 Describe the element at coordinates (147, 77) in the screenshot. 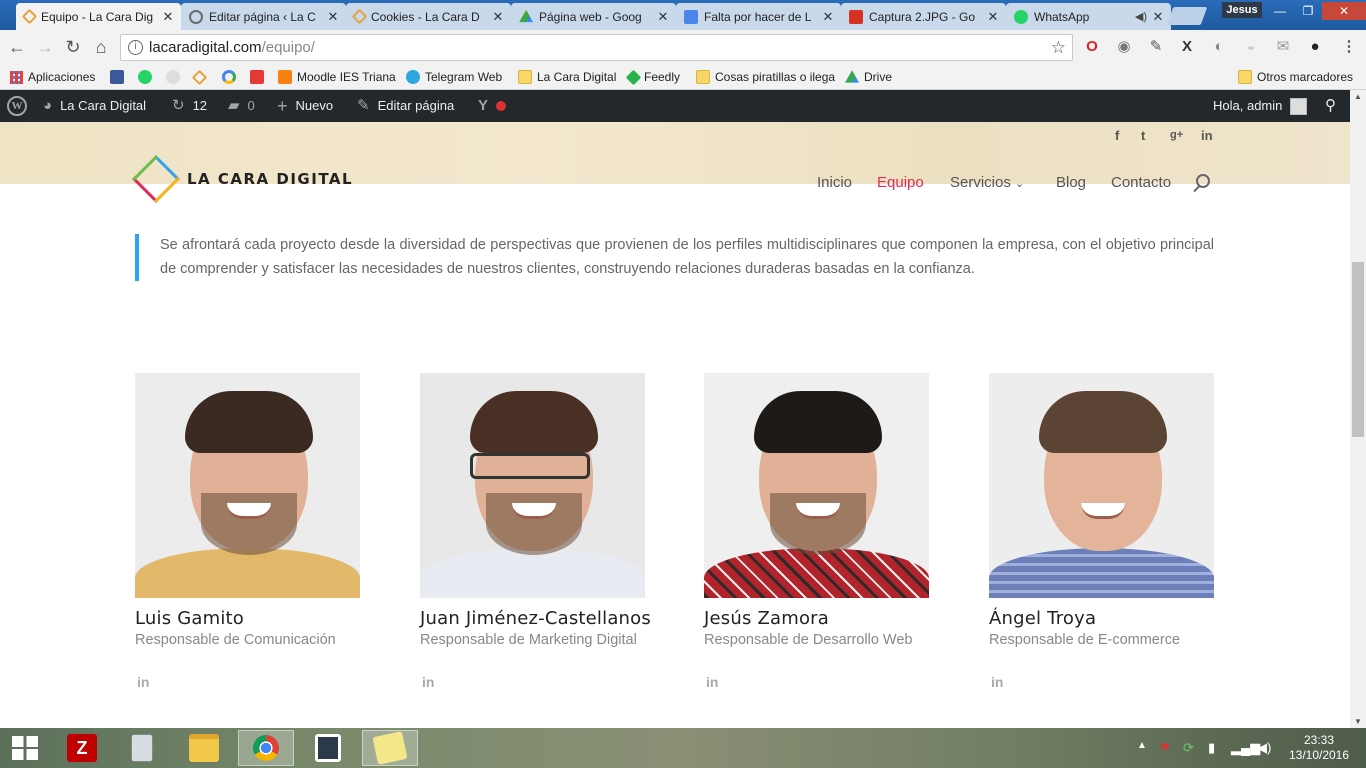

I see `bookmark-whatsapp` at that location.